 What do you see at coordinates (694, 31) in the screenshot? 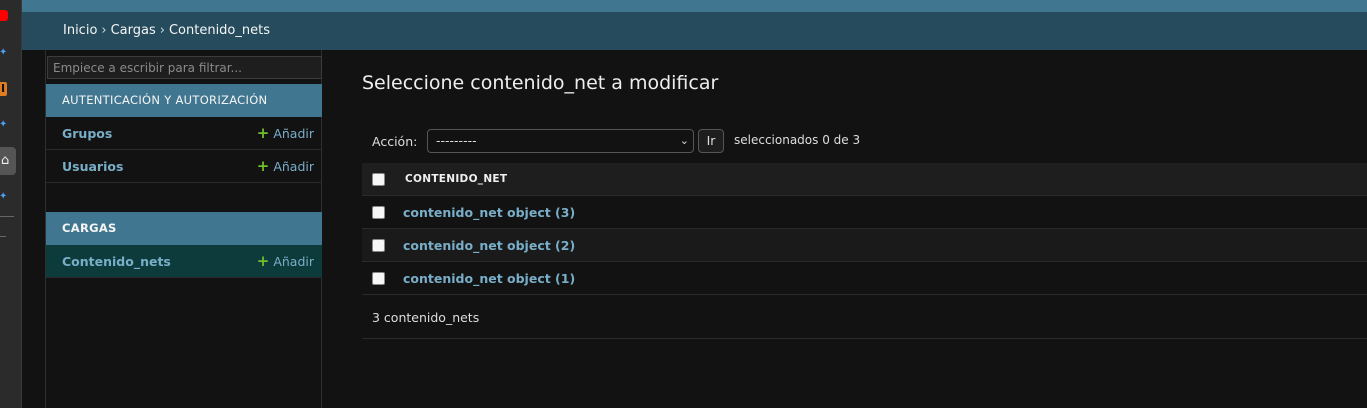
I see `breadcrumb: Inicio › Cargas › Contenido_nets` at bounding box center [694, 31].